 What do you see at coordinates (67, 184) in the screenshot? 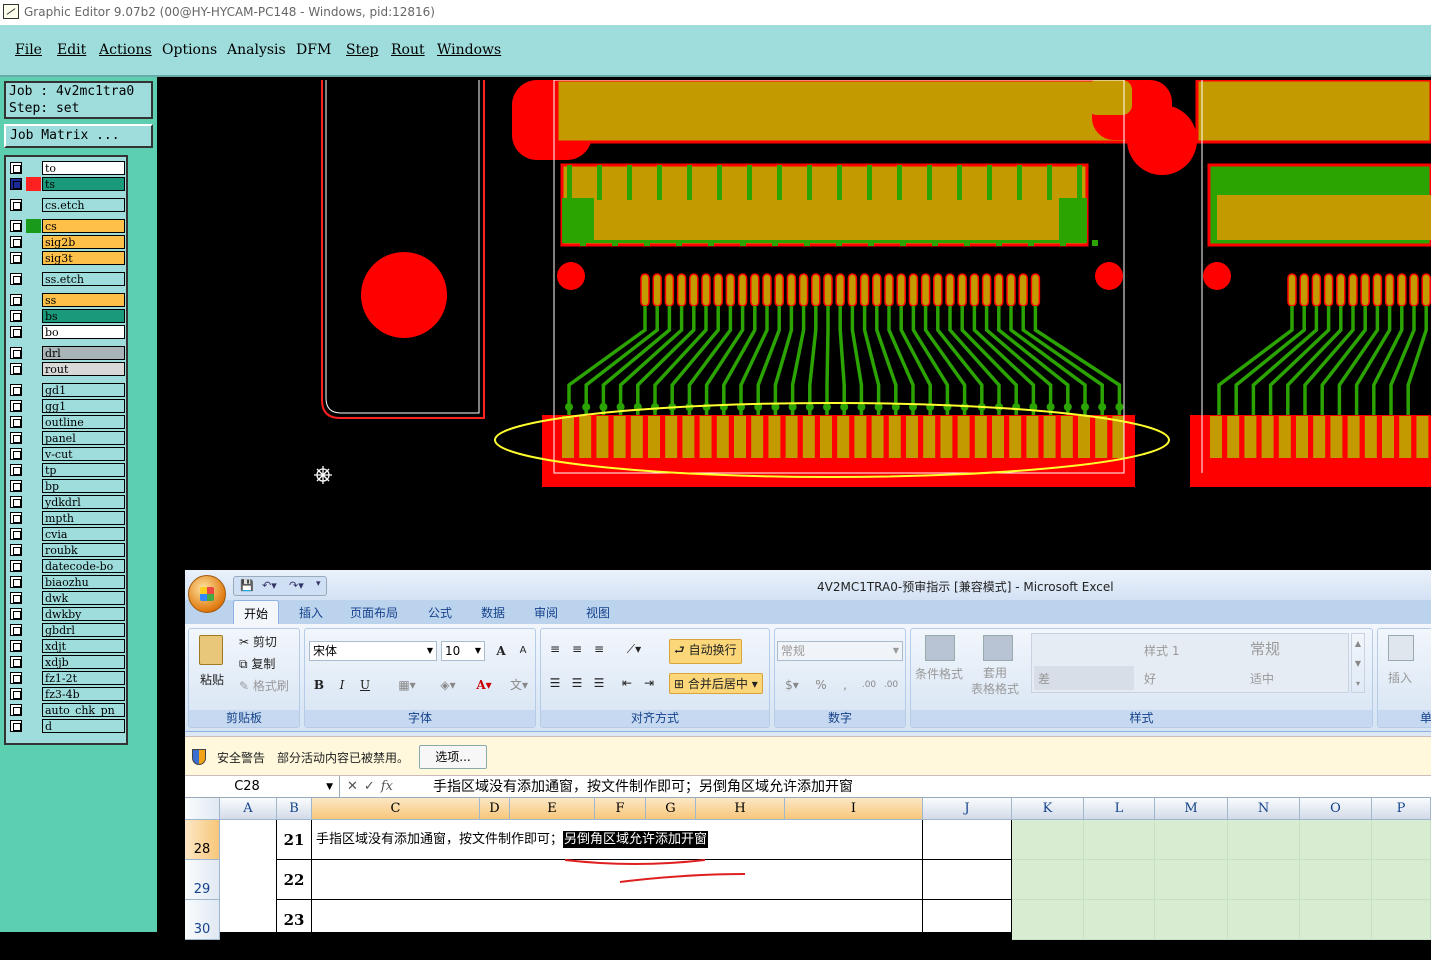
I see `layer-row-ts: ts` at bounding box center [67, 184].